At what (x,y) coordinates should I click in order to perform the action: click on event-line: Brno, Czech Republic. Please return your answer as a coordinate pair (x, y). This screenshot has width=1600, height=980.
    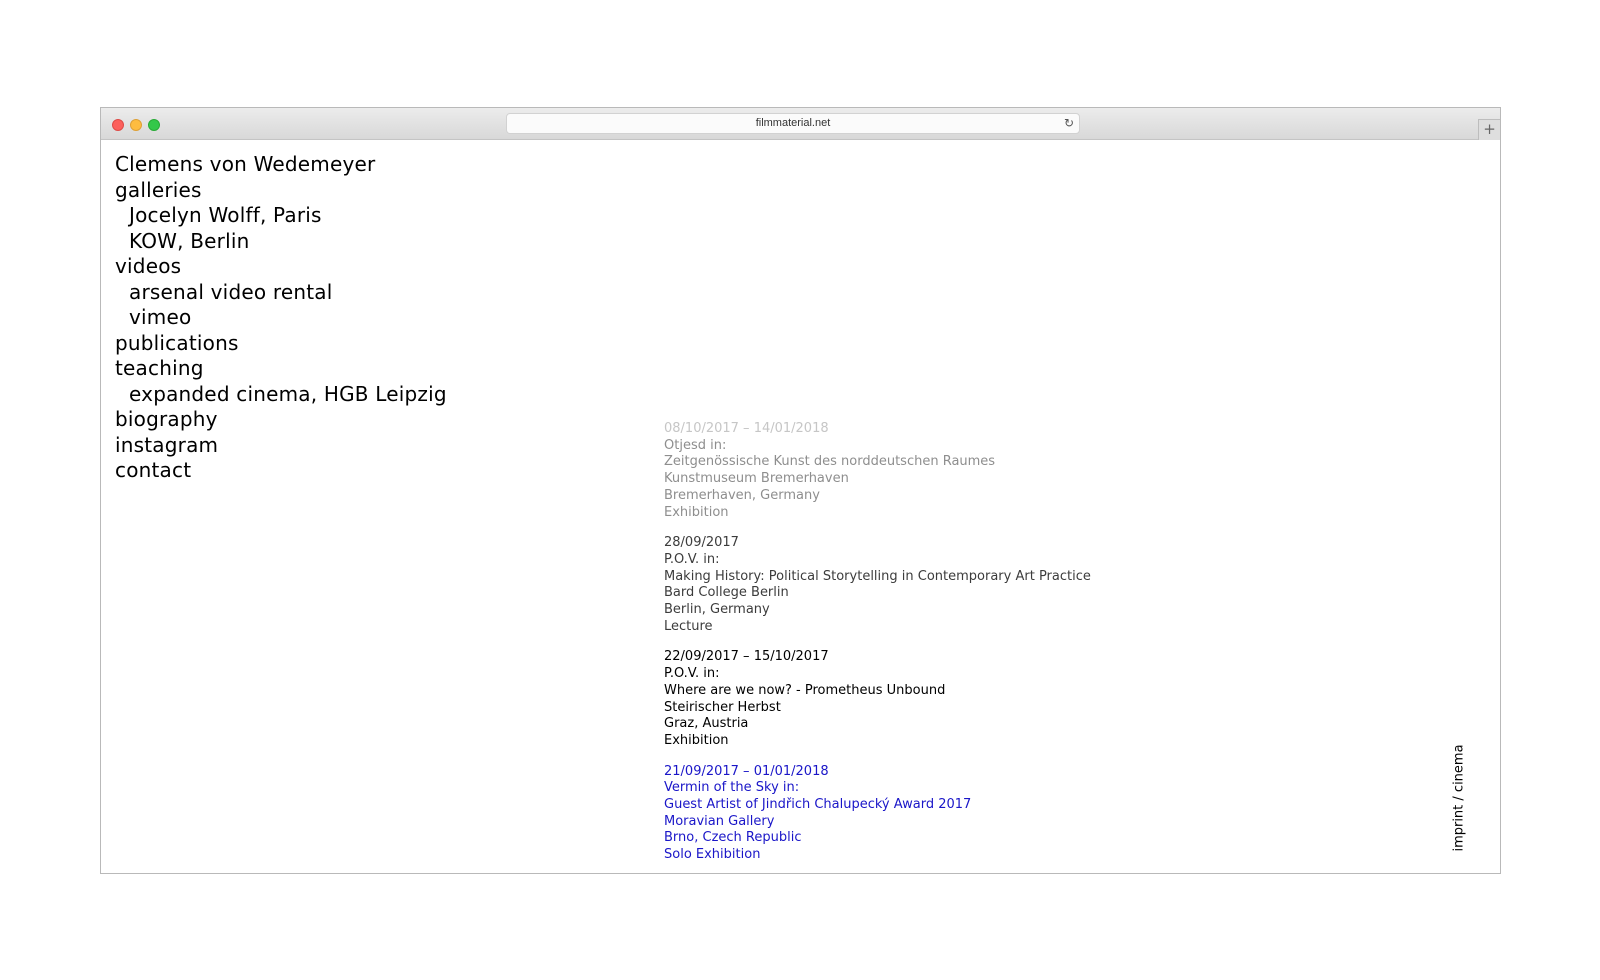
    Looking at the image, I should click on (733, 838).